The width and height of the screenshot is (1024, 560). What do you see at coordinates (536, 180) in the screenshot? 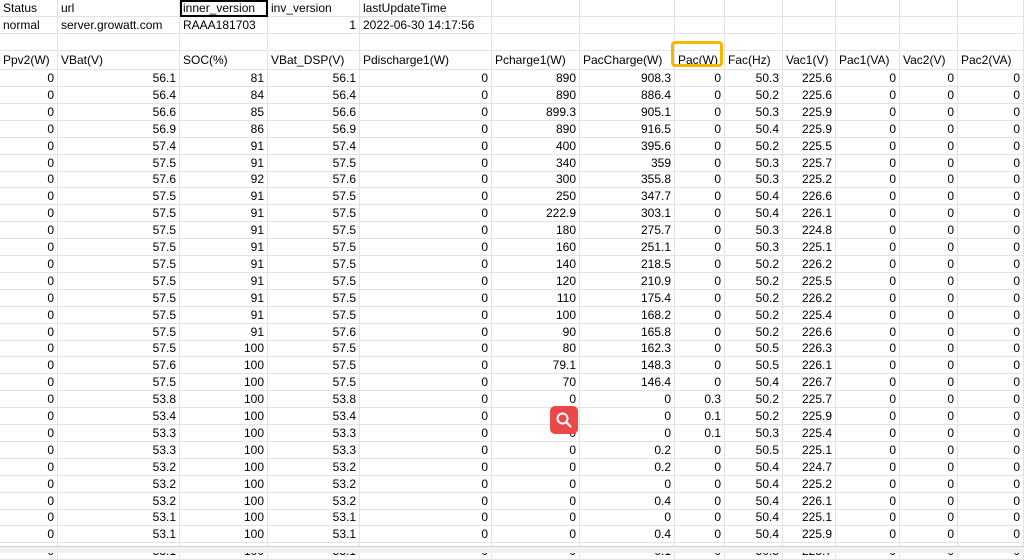
I see `table-cell: 300` at bounding box center [536, 180].